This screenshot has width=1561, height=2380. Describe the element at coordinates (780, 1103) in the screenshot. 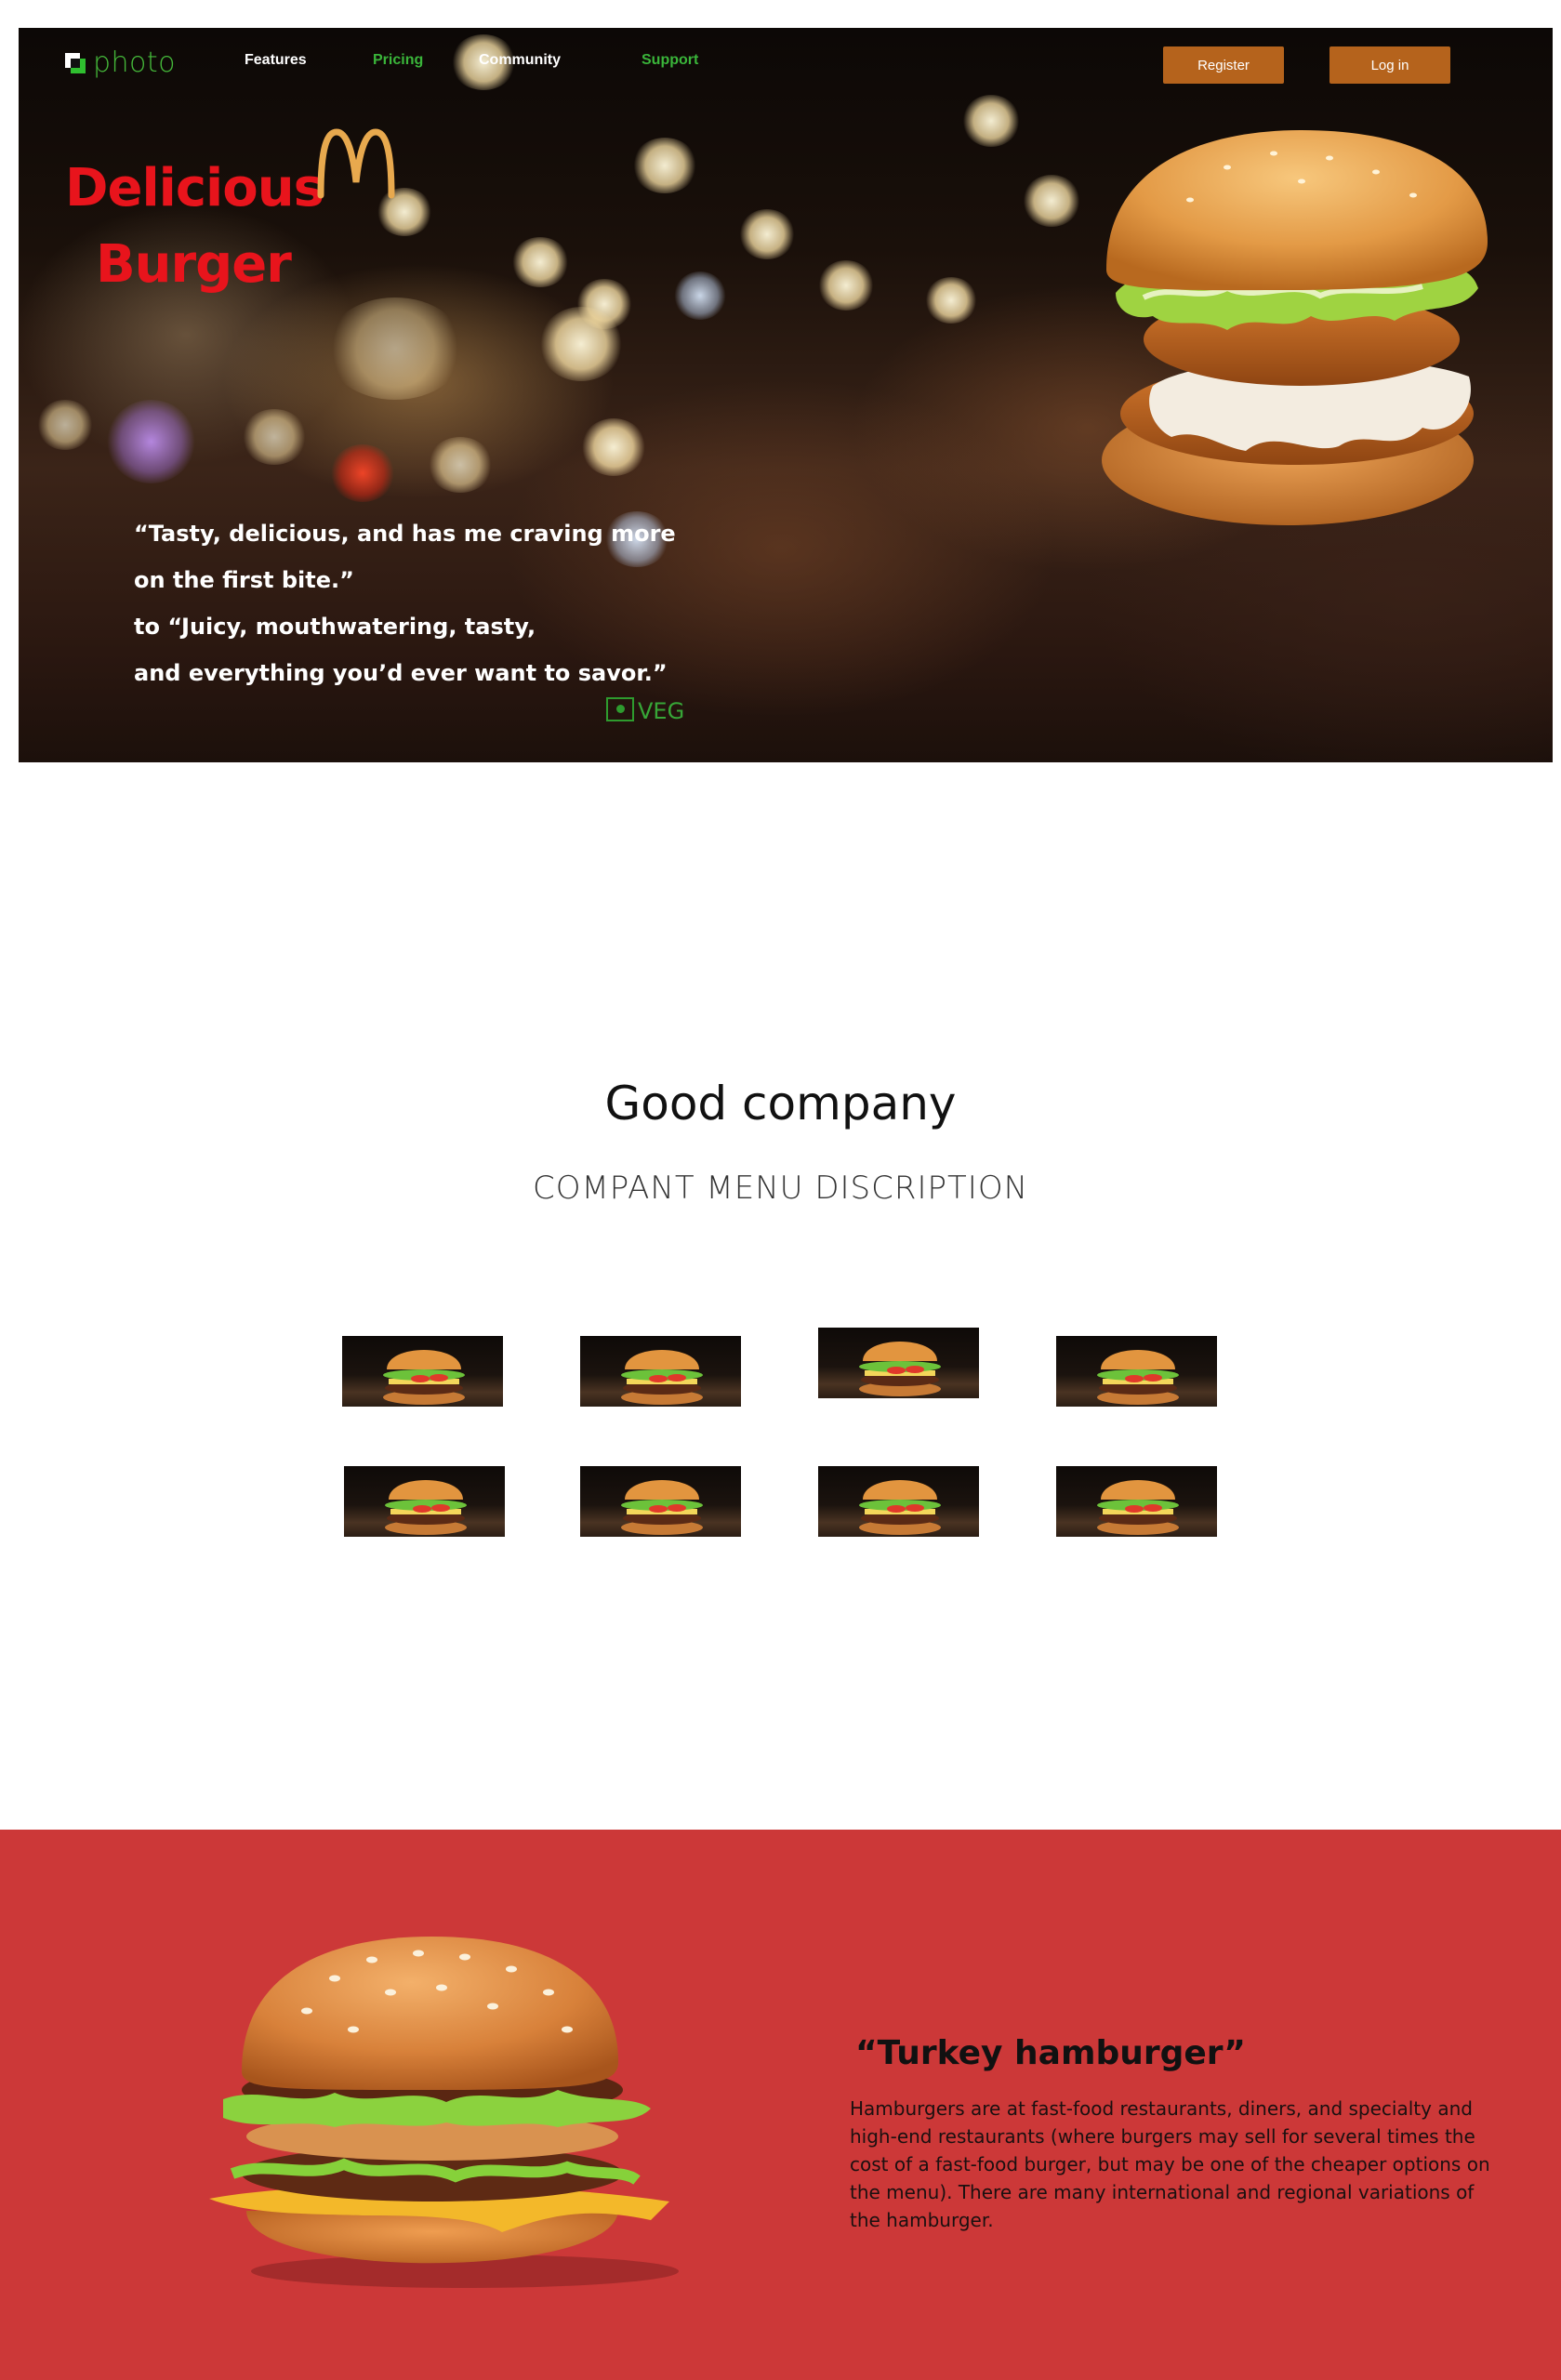

I see `company-title: Good company` at that location.